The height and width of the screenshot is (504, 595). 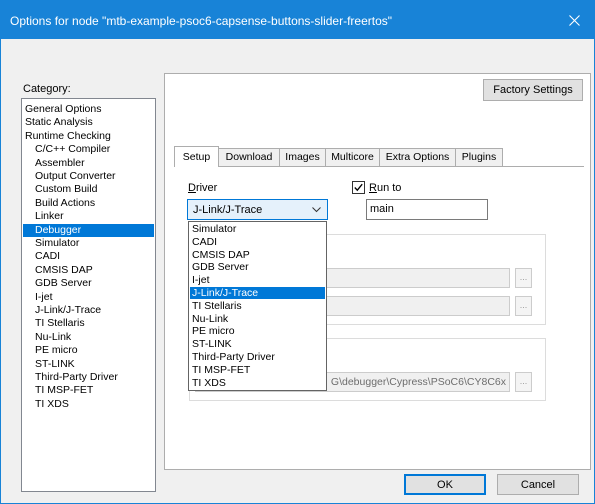 What do you see at coordinates (88, 337) in the screenshot?
I see `category-item: Nu-Link` at bounding box center [88, 337].